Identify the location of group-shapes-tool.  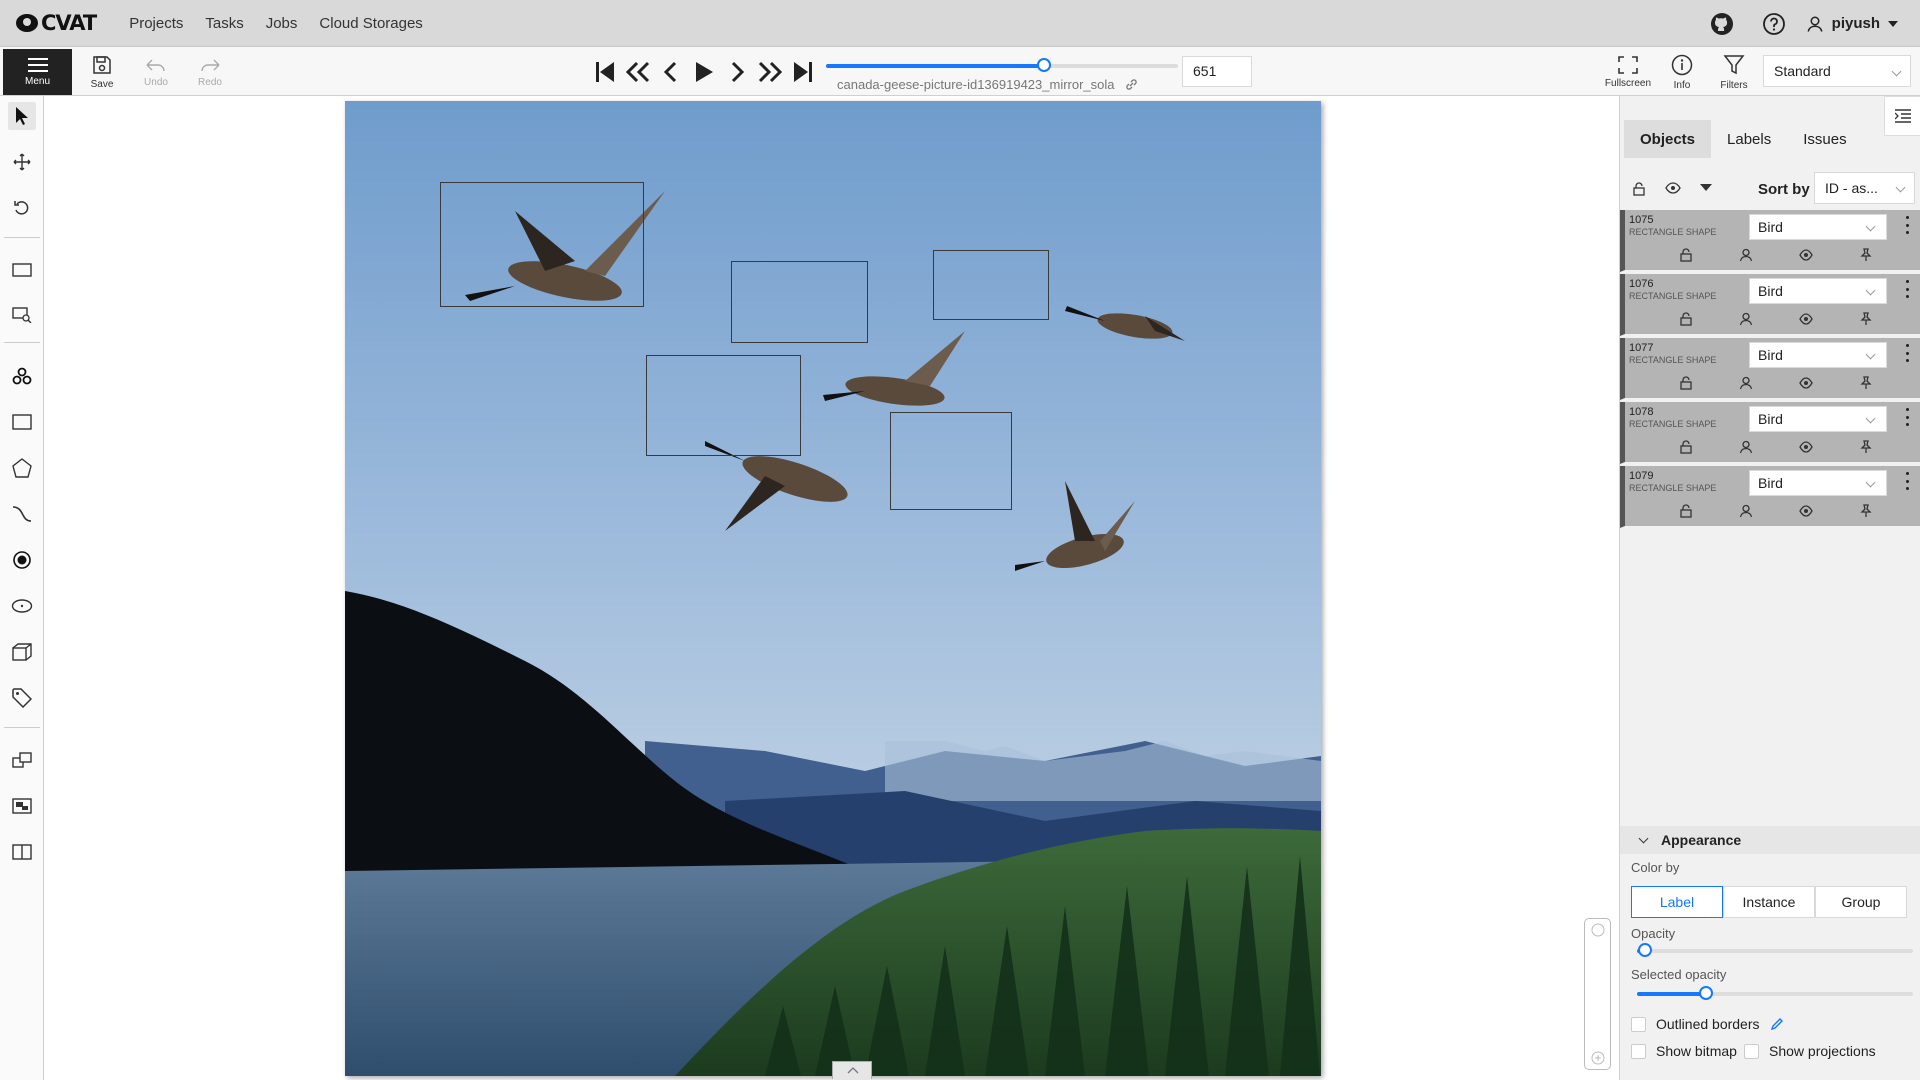
(22, 806).